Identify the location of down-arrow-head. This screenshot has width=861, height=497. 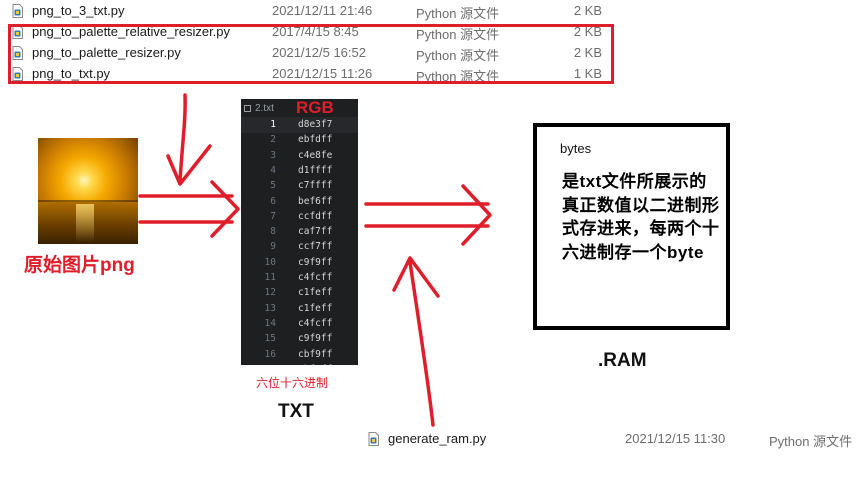
(189, 165).